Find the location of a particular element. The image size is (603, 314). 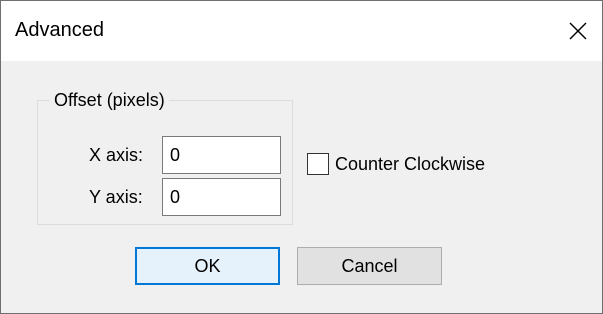

offset-group-legend: Offset (pixels) is located at coordinates (109, 100).